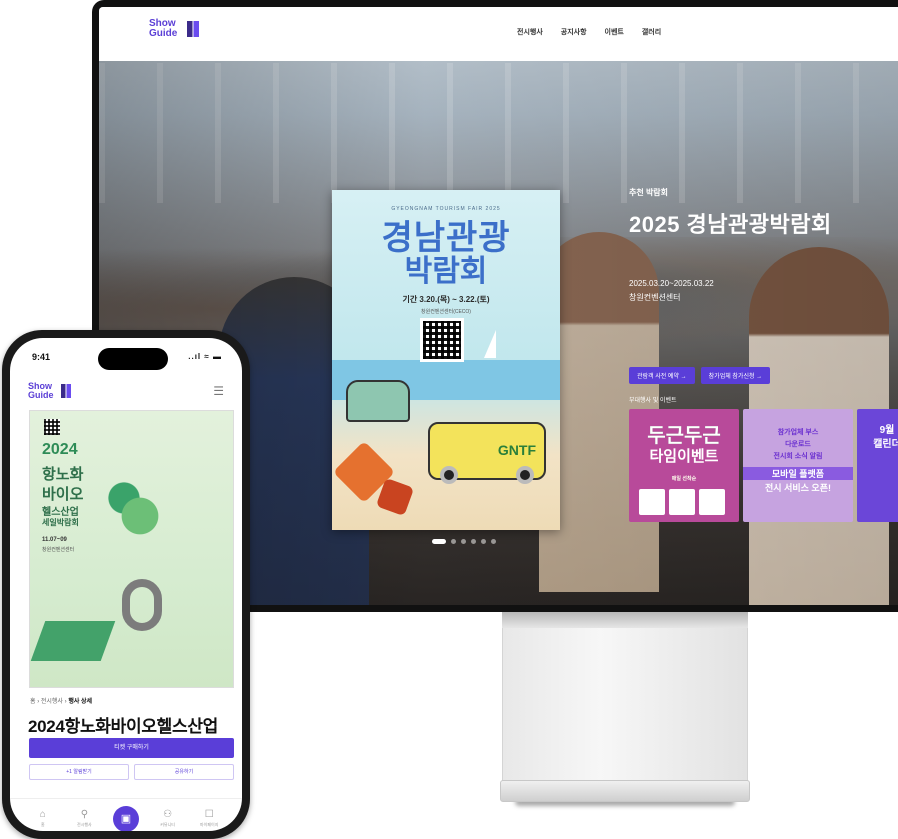 This screenshot has width=898, height=839. What do you see at coordinates (662, 375) in the screenshot?
I see `visitor-reservation-button: 관람객 사전 예약 →` at bounding box center [662, 375].